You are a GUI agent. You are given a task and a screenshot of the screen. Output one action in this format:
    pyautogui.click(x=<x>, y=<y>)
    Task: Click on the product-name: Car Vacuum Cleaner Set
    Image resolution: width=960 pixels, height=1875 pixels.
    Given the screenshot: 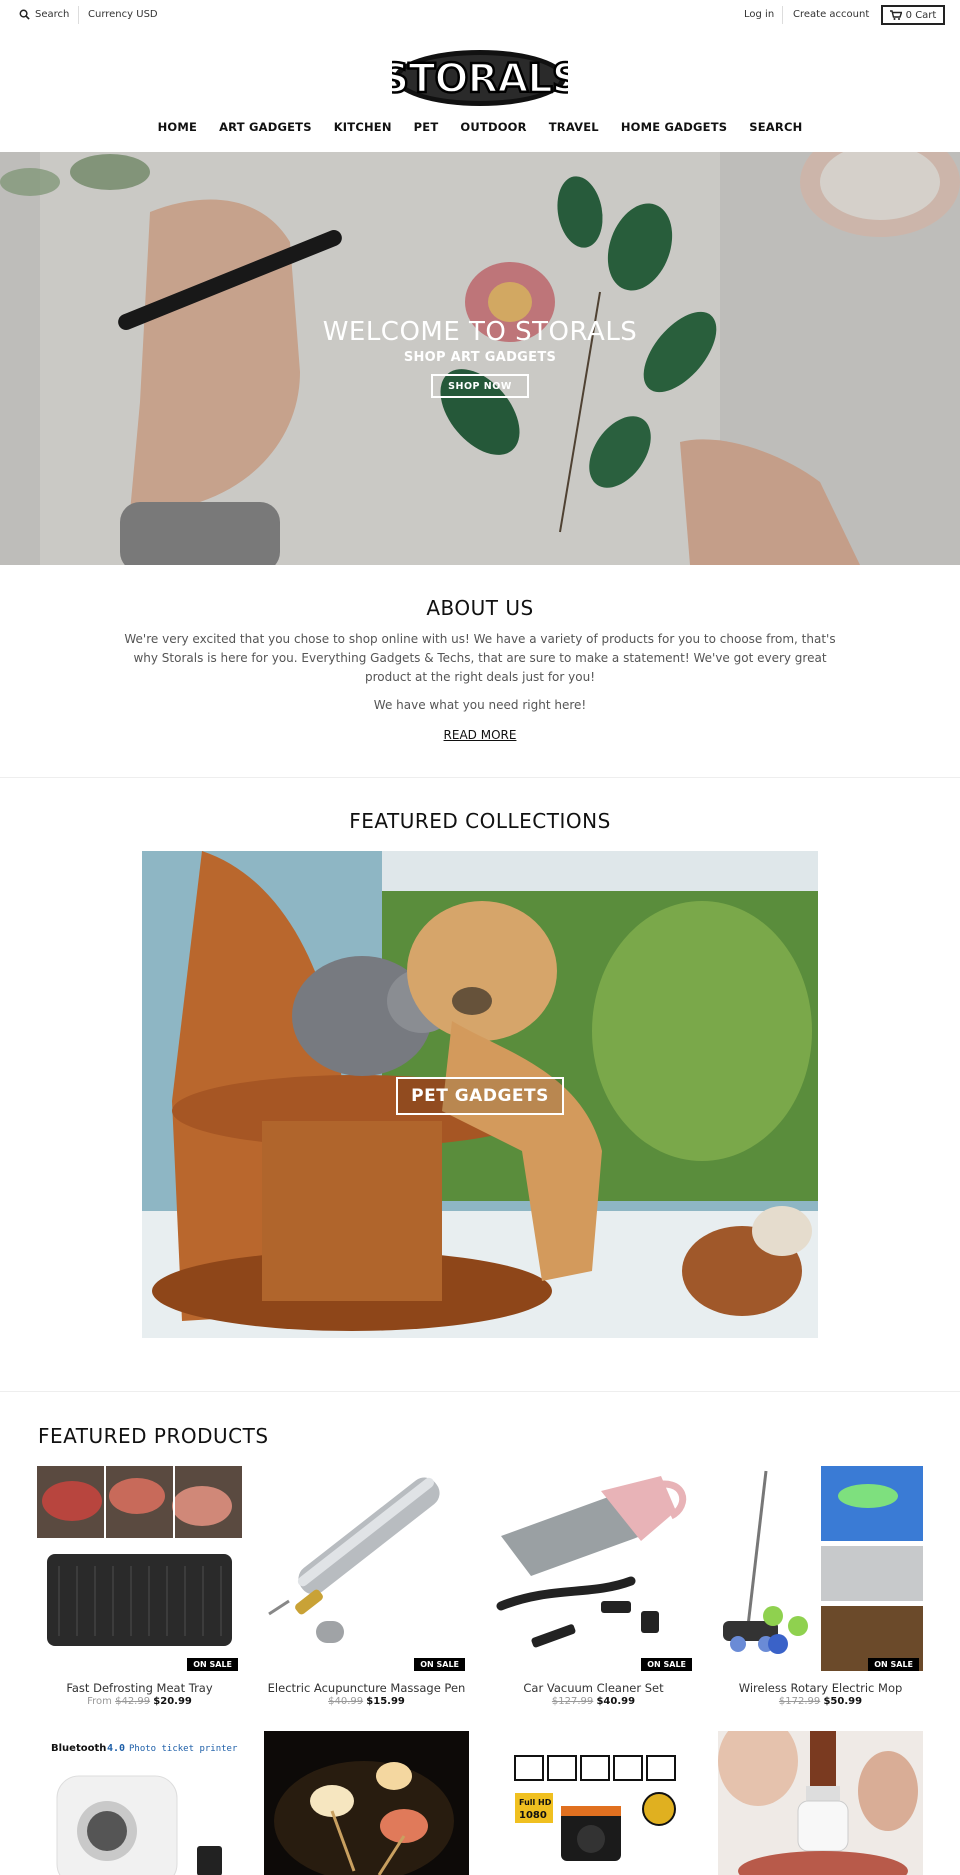 What is the action you would take?
    pyautogui.click(x=593, y=1688)
    